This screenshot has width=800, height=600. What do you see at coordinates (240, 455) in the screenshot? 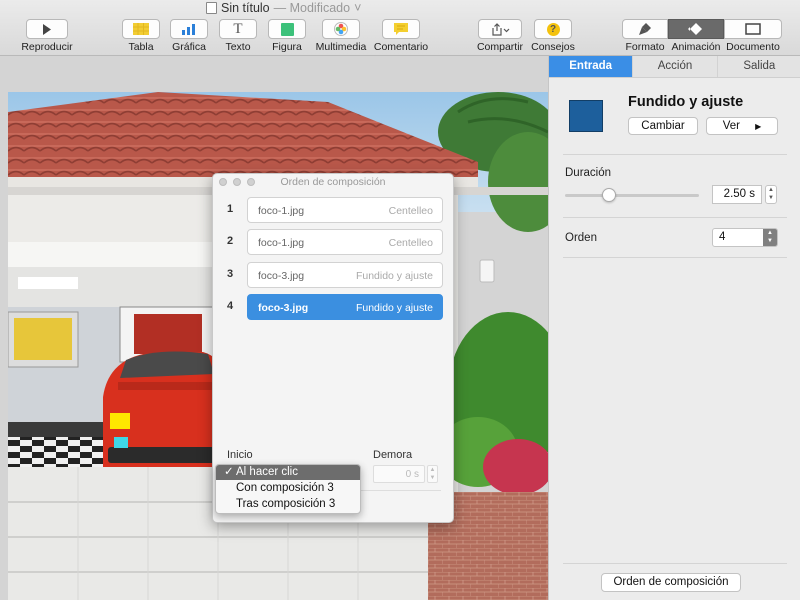
I see `start-label: Inicio` at bounding box center [240, 455].